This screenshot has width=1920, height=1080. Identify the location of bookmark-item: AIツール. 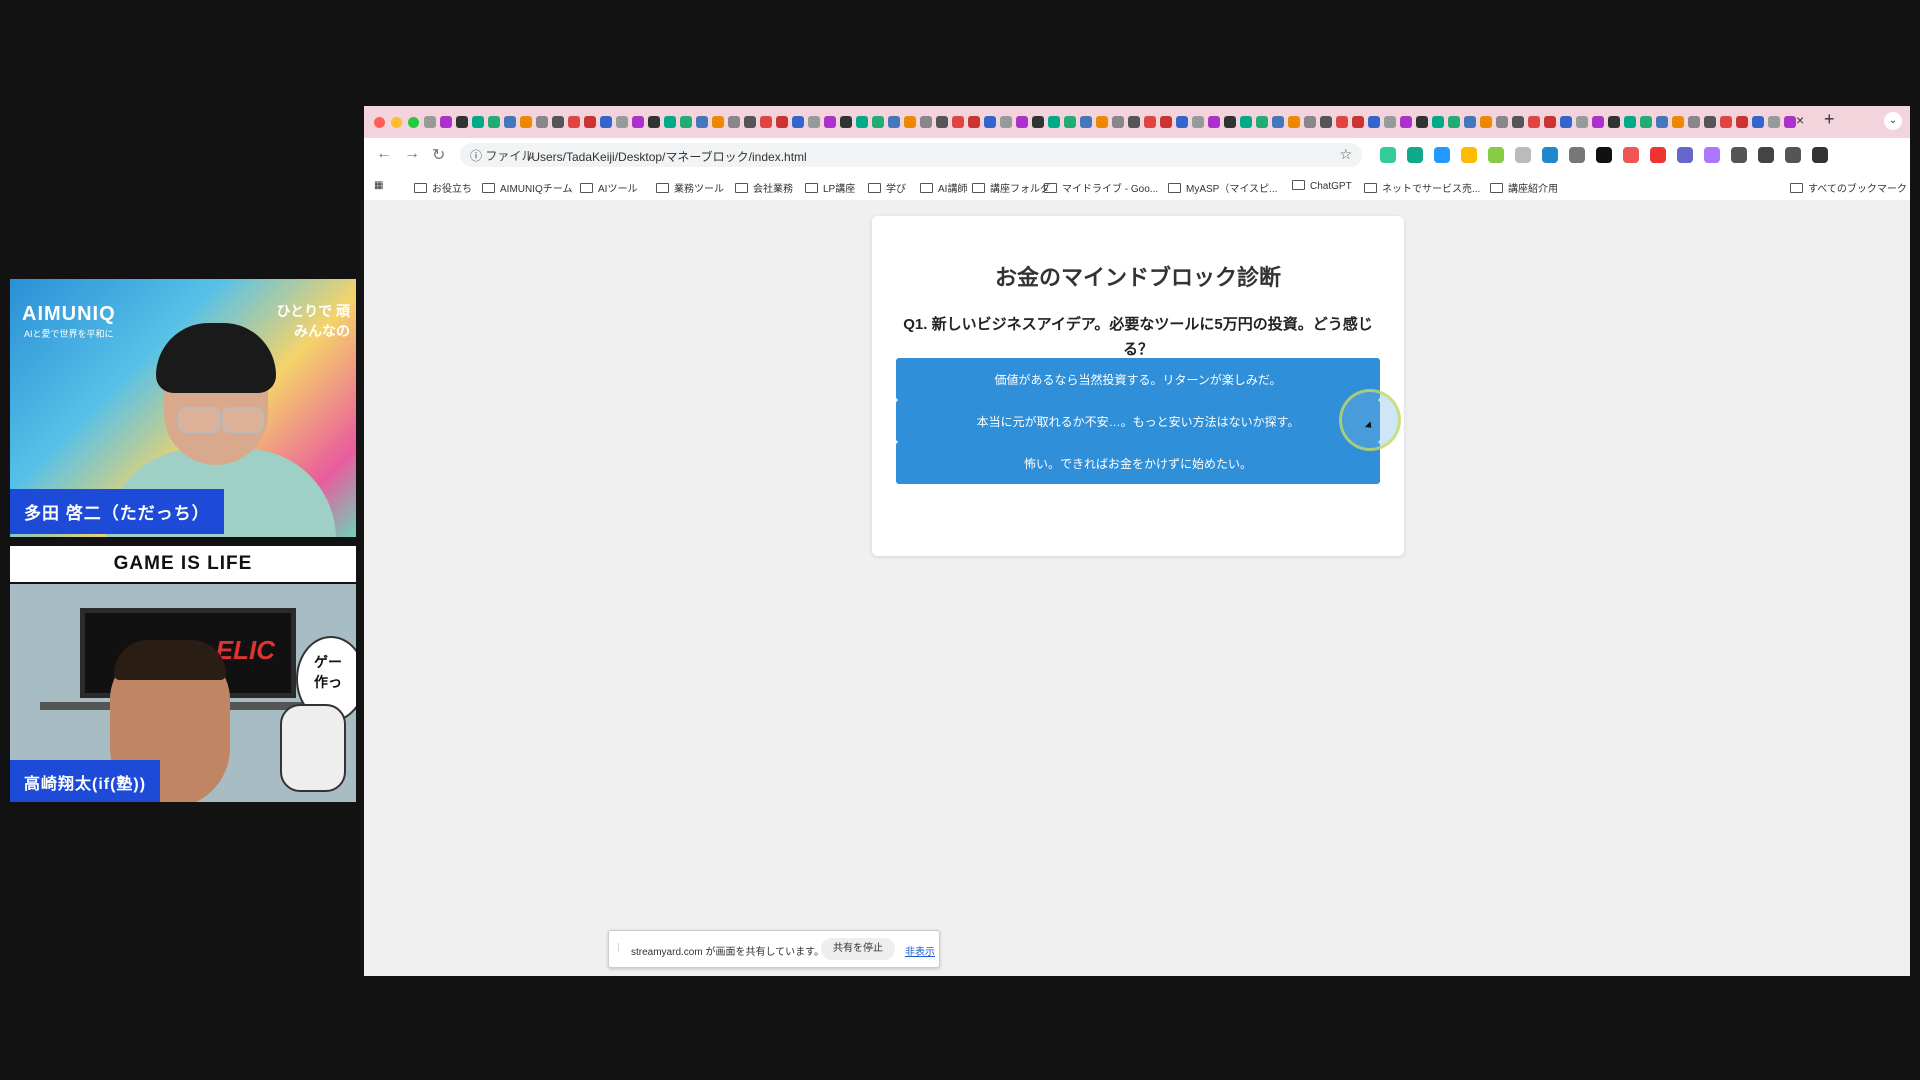
(608, 187).